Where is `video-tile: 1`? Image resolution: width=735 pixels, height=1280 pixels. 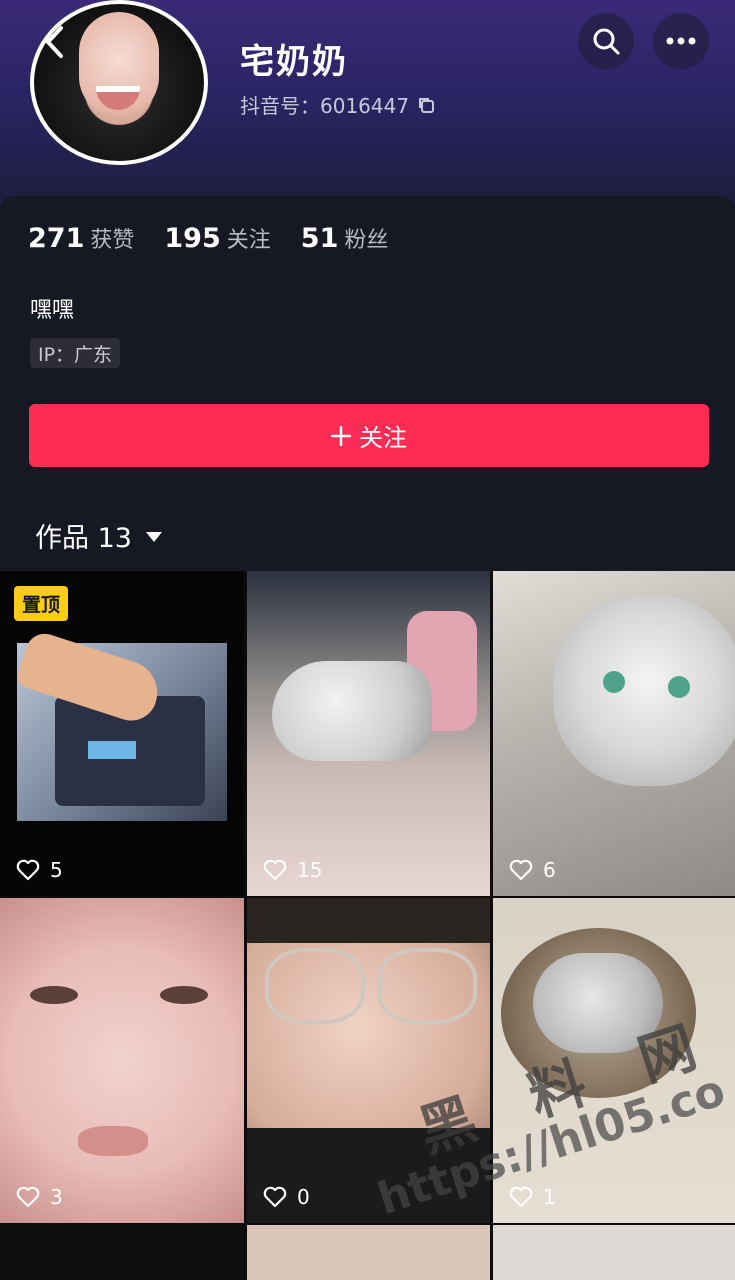 video-tile: 1 is located at coordinates (614, 1060).